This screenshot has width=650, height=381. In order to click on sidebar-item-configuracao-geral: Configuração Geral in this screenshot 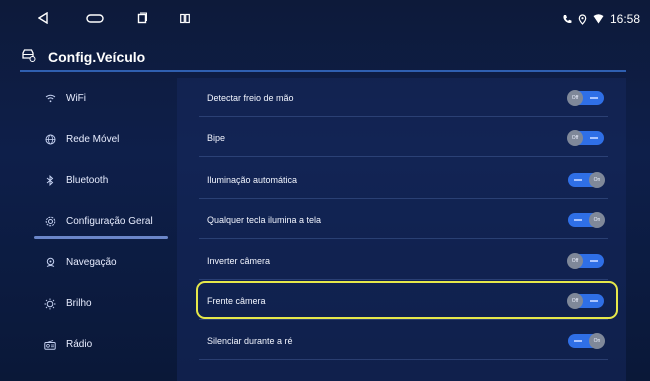, I will do `click(100, 221)`.